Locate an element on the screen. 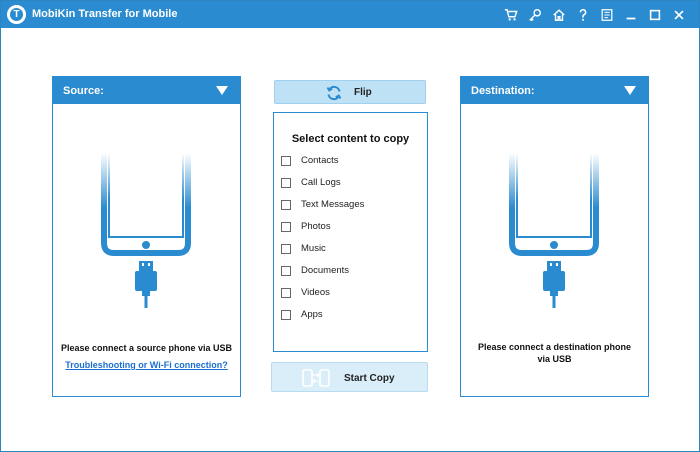 This screenshot has width=700, height=452. app-logo-icon: T is located at coordinates (16, 14).